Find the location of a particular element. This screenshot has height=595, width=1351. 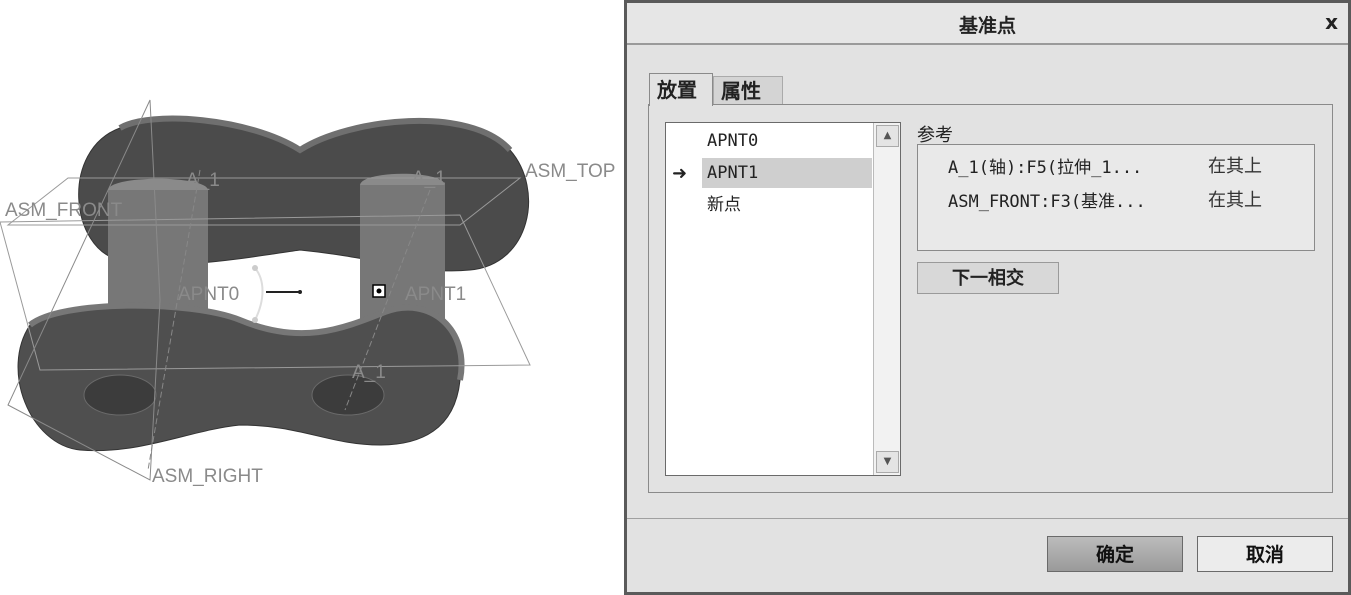

ok-button: 确定 is located at coordinates (1115, 554).